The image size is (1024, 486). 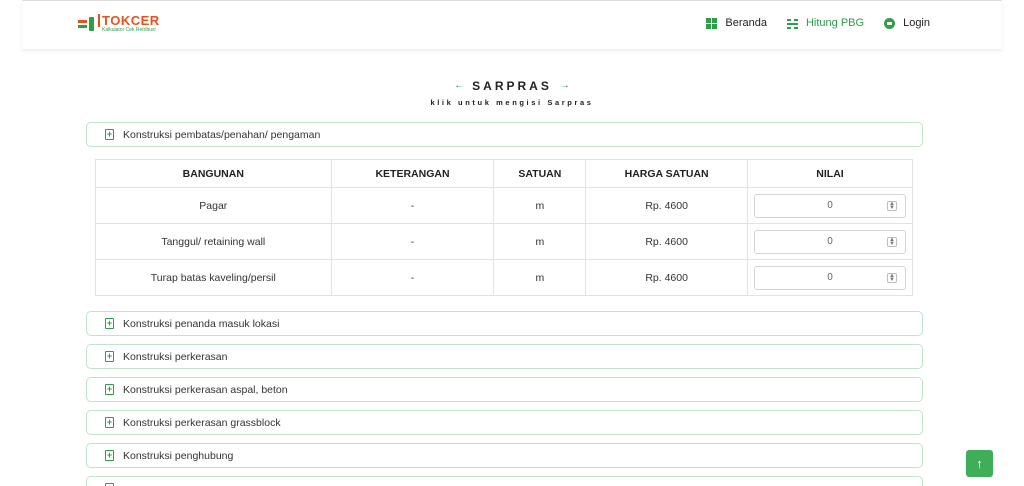 I want to click on accordion-perkerasan: Konstruksi perkerasan, so click(x=504, y=356).